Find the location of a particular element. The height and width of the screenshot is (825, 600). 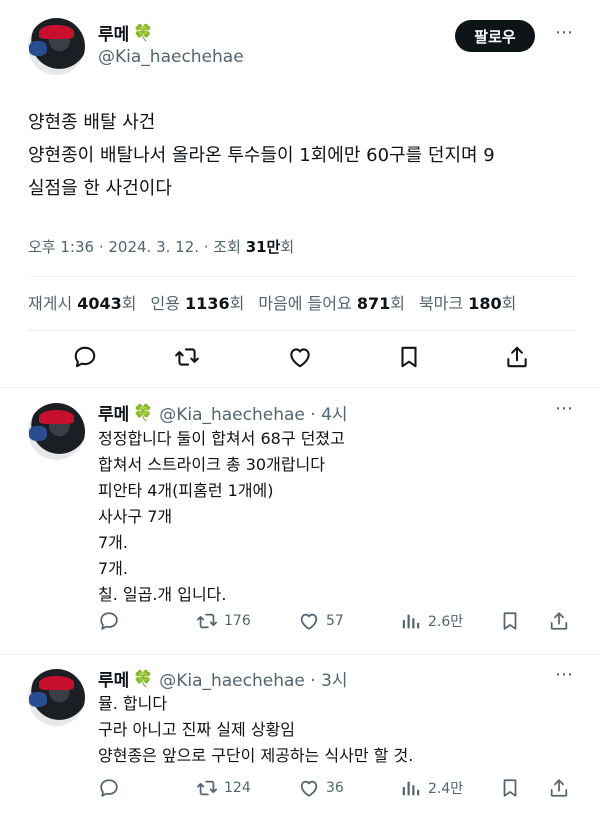

reply-line: 구라 아니고 진짜 실제 상황임 is located at coordinates (196, 729).